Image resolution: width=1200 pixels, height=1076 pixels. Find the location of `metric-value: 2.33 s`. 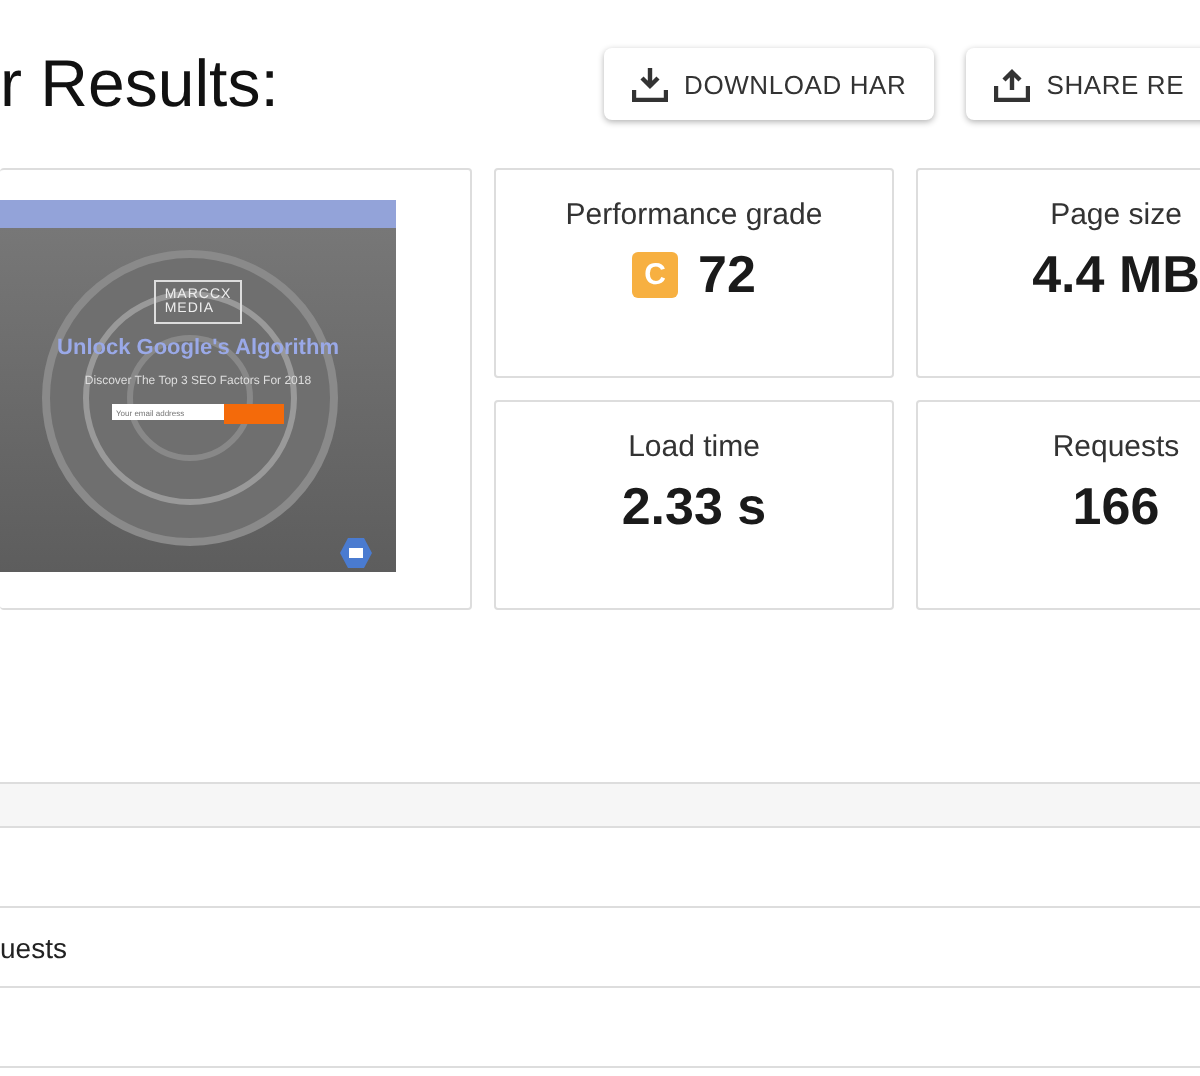

metric-value: 2.33 s is located at coordinates (694, 507).